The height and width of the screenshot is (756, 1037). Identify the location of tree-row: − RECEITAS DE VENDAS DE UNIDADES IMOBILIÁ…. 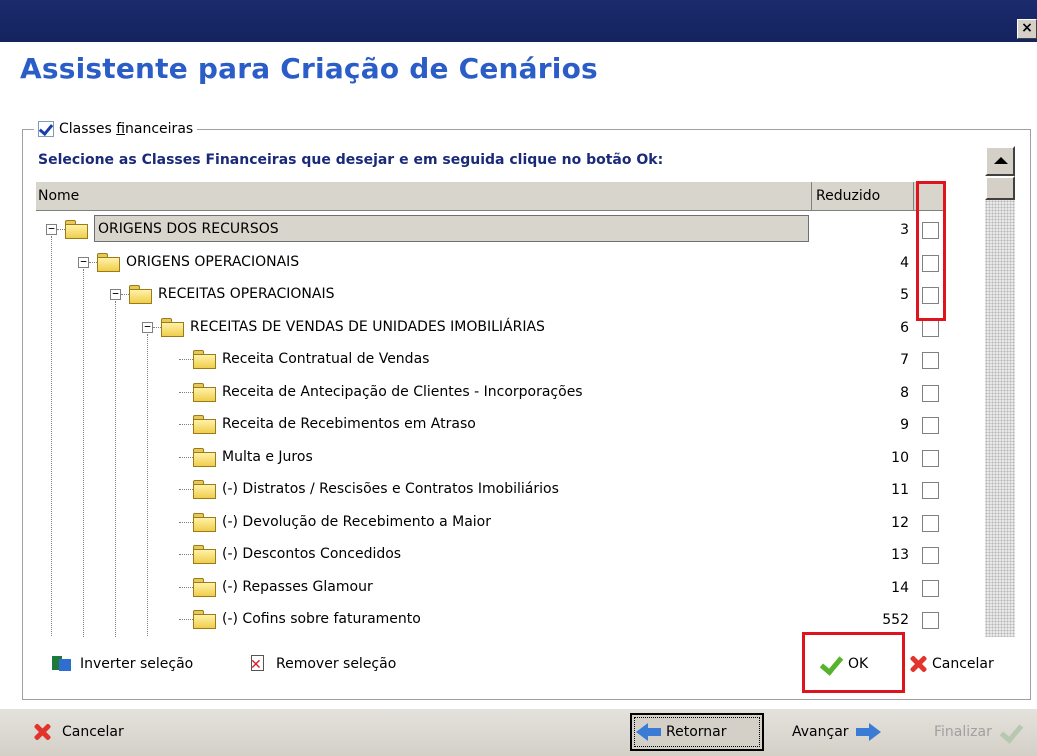
(491, 328).